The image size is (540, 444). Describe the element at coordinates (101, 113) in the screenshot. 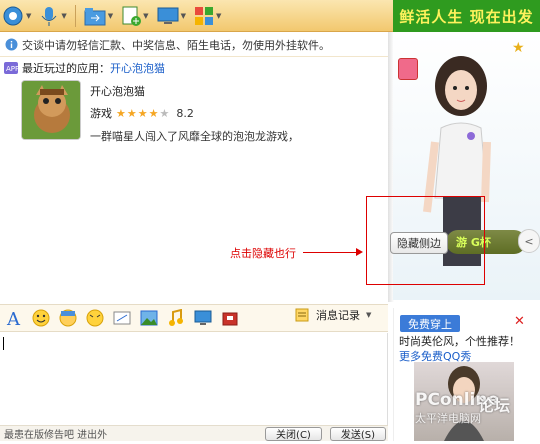

I see `app-category: 游戏` at that location.